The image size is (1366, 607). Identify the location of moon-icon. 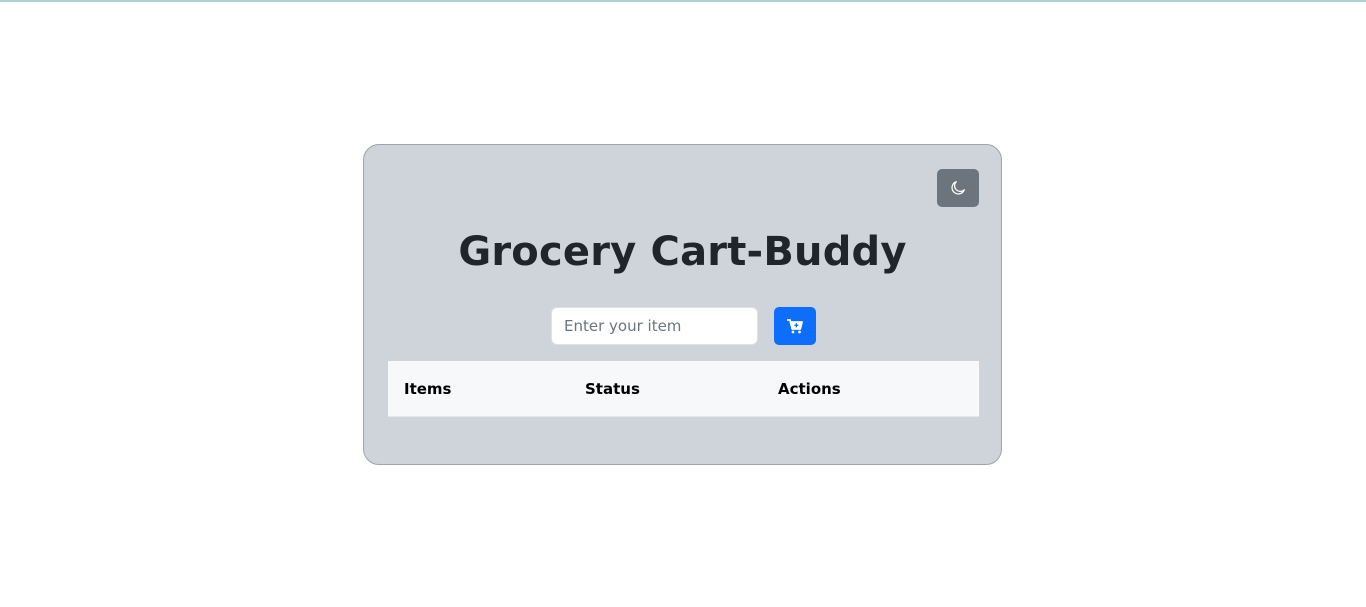
(958, 188).